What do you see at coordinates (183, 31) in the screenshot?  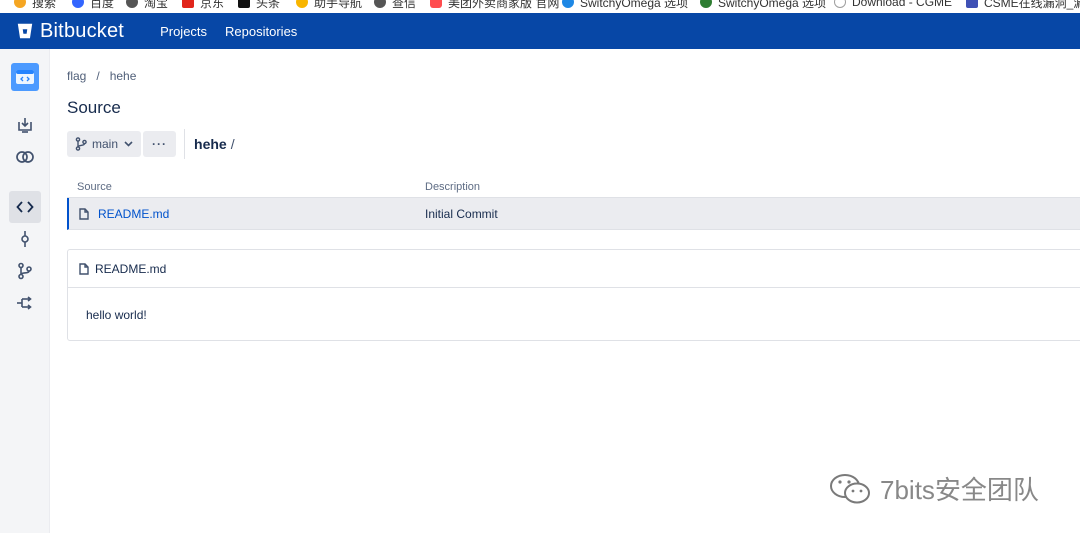 I see `nav-projects: Projects` at bounding box center [183, 31].